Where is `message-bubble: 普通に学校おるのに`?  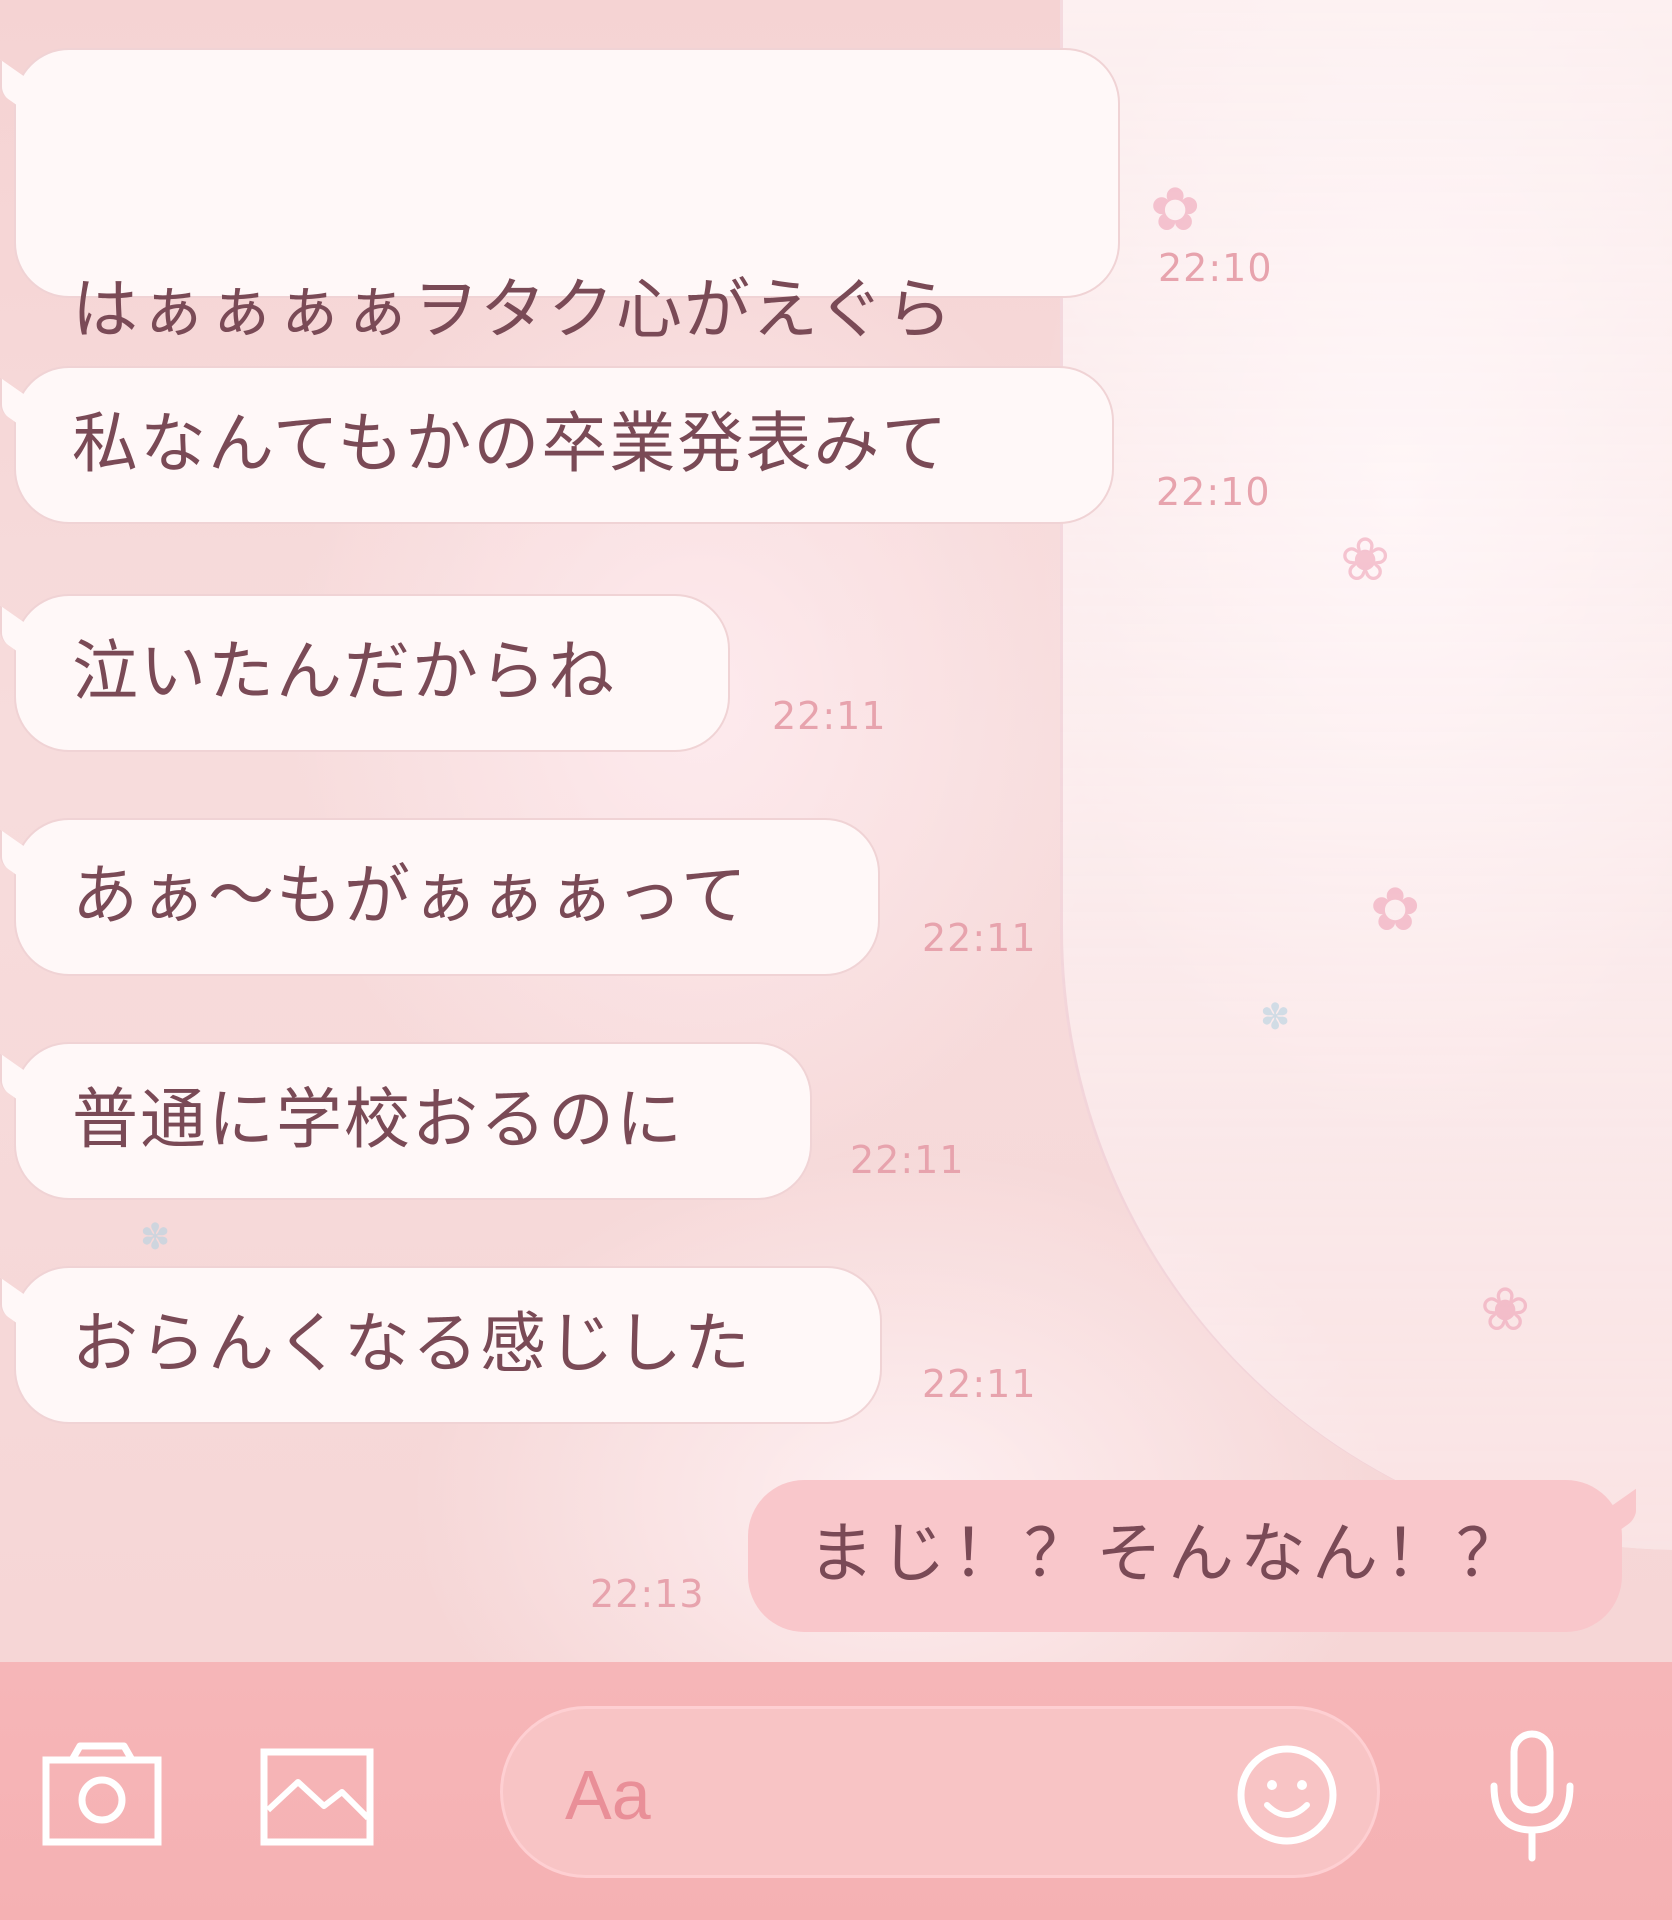 message-bubble: 普通に学校おるのに is located at coordinates (406, 1121).